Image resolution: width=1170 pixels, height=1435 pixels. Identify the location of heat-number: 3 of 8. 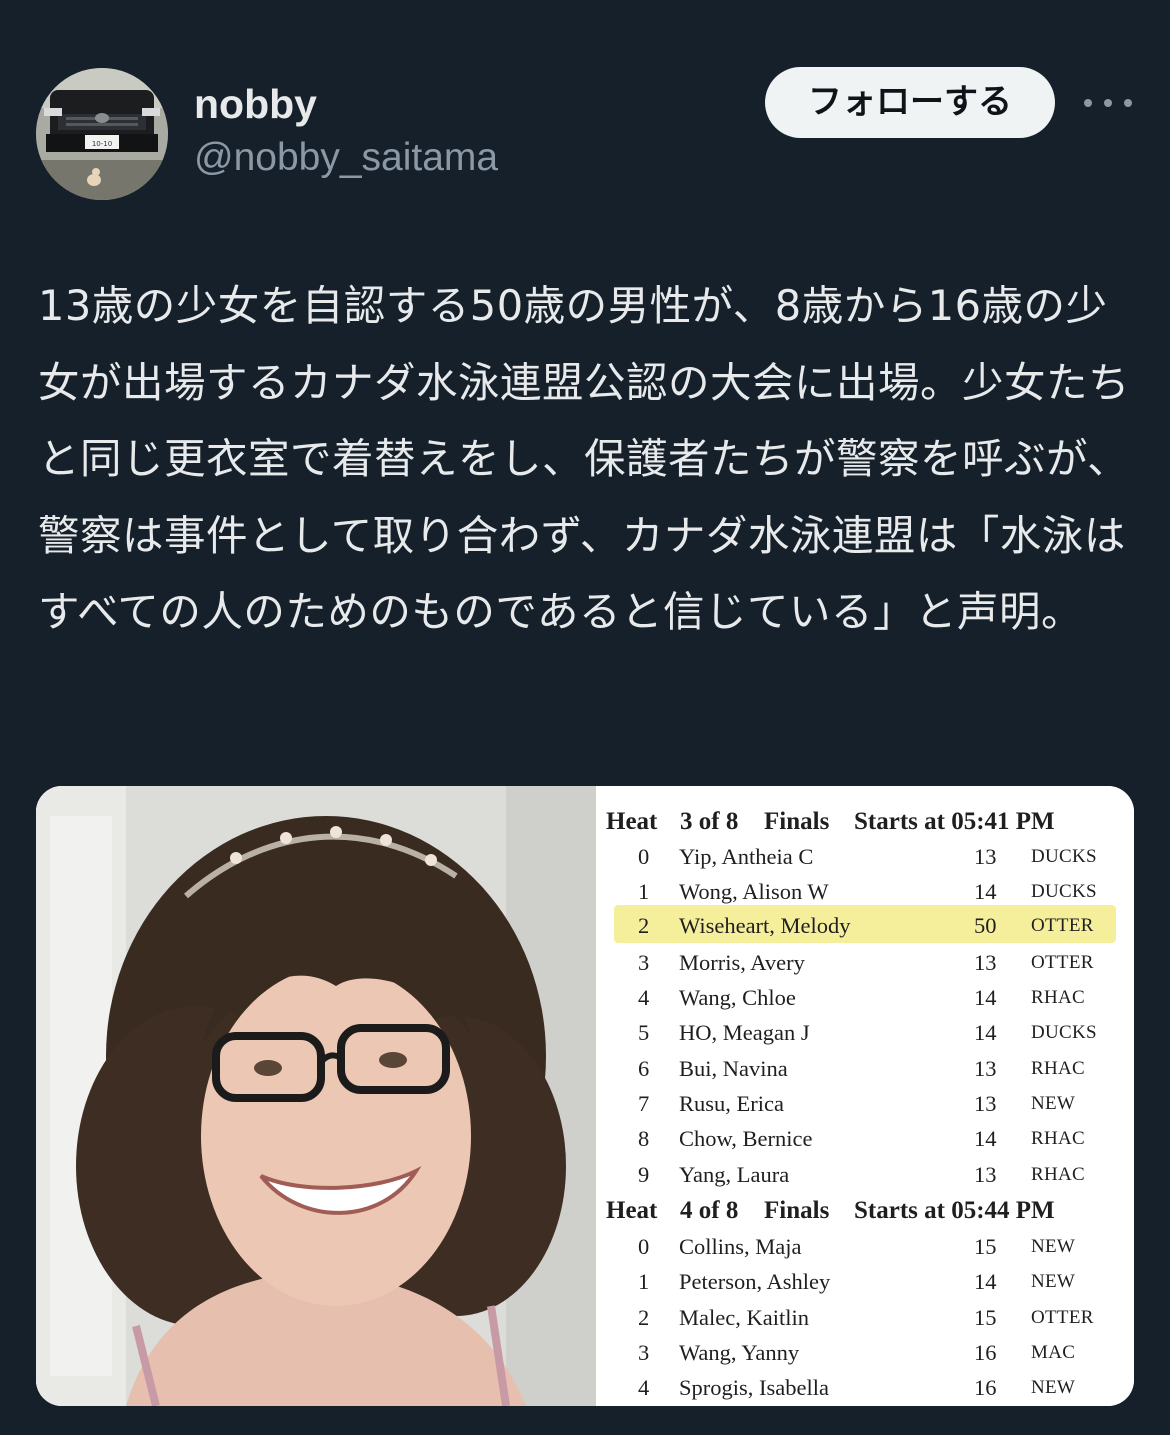
(709, 821).